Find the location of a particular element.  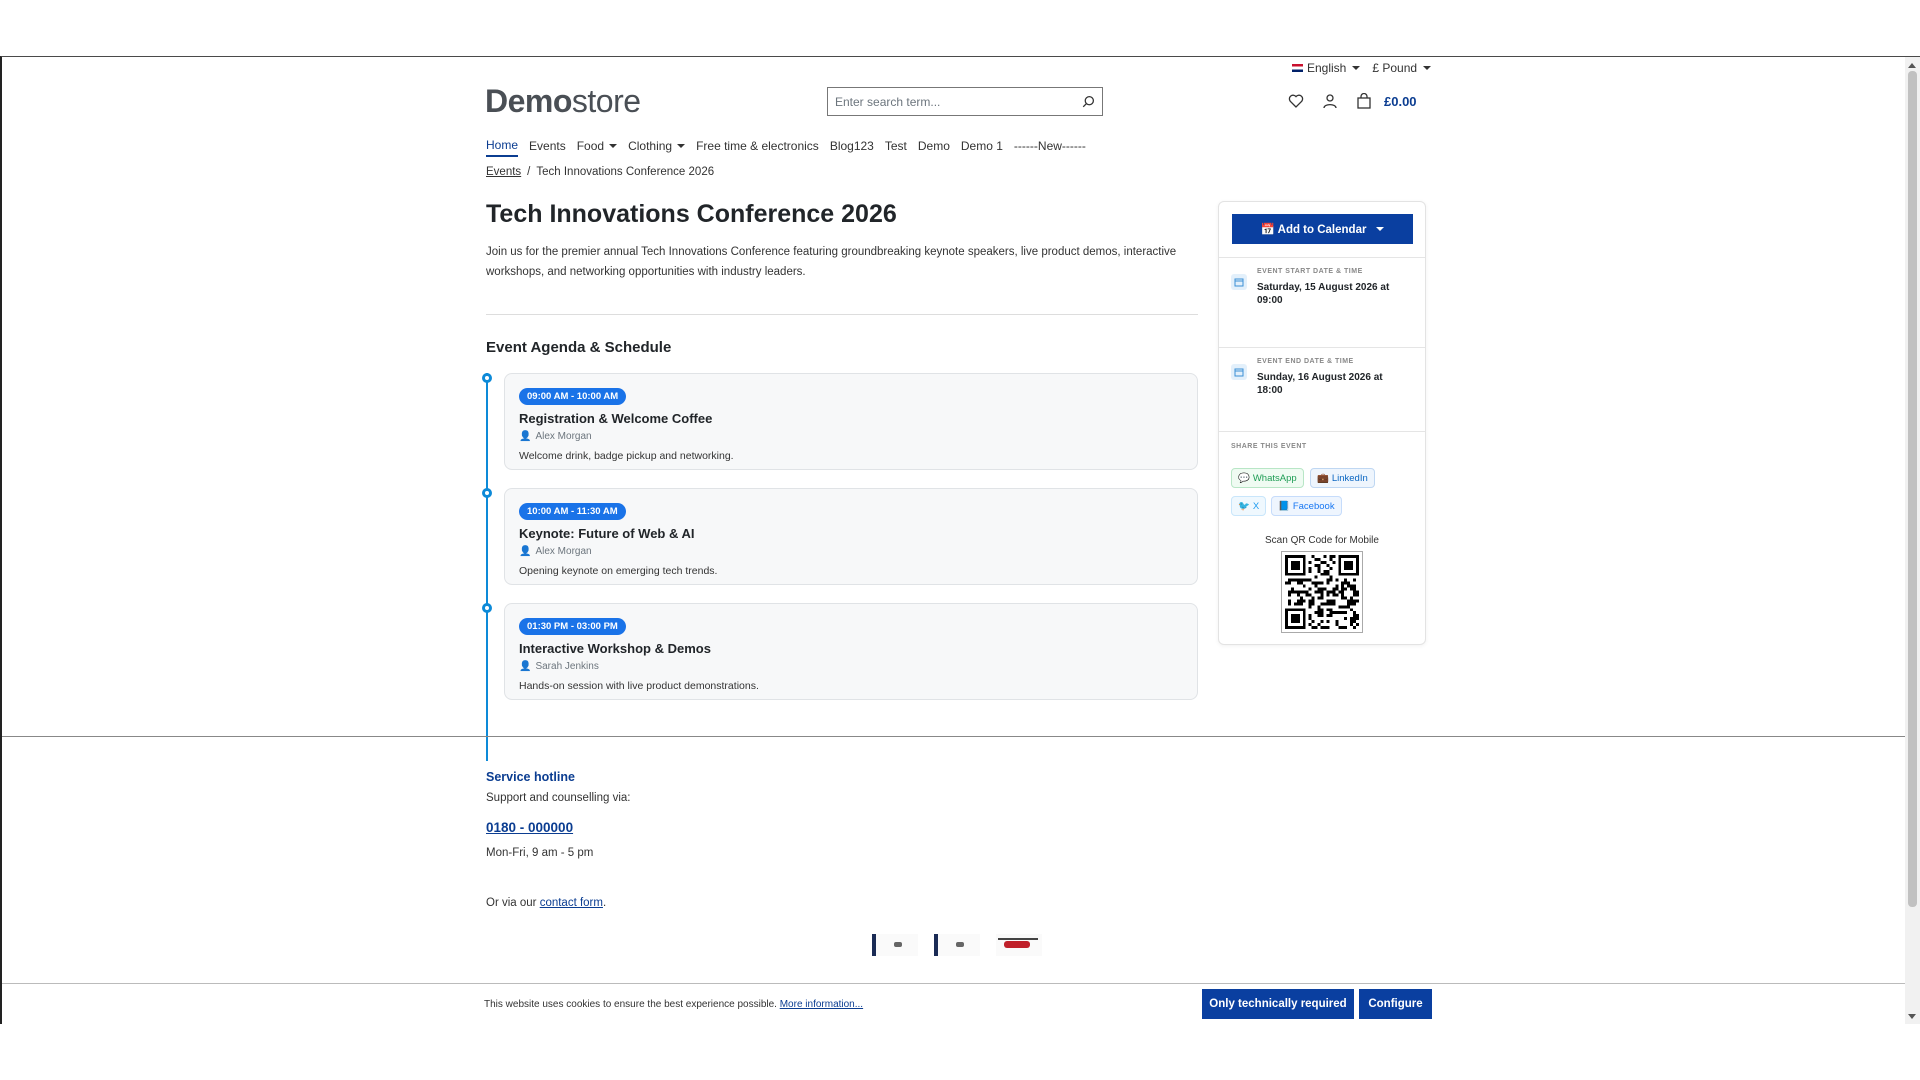

search-input is located at coordinates (951, 101).